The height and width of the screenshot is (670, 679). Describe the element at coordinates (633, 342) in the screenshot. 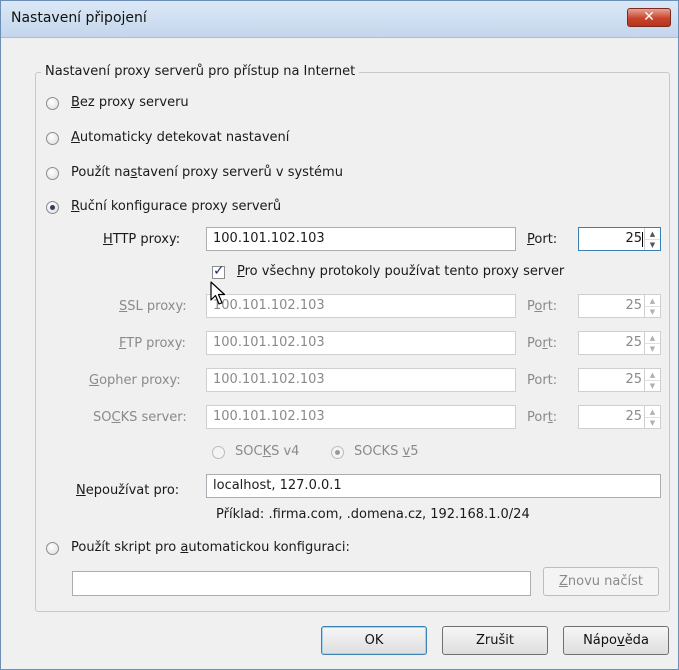

I see `ftp-port-value: 25` at that location.